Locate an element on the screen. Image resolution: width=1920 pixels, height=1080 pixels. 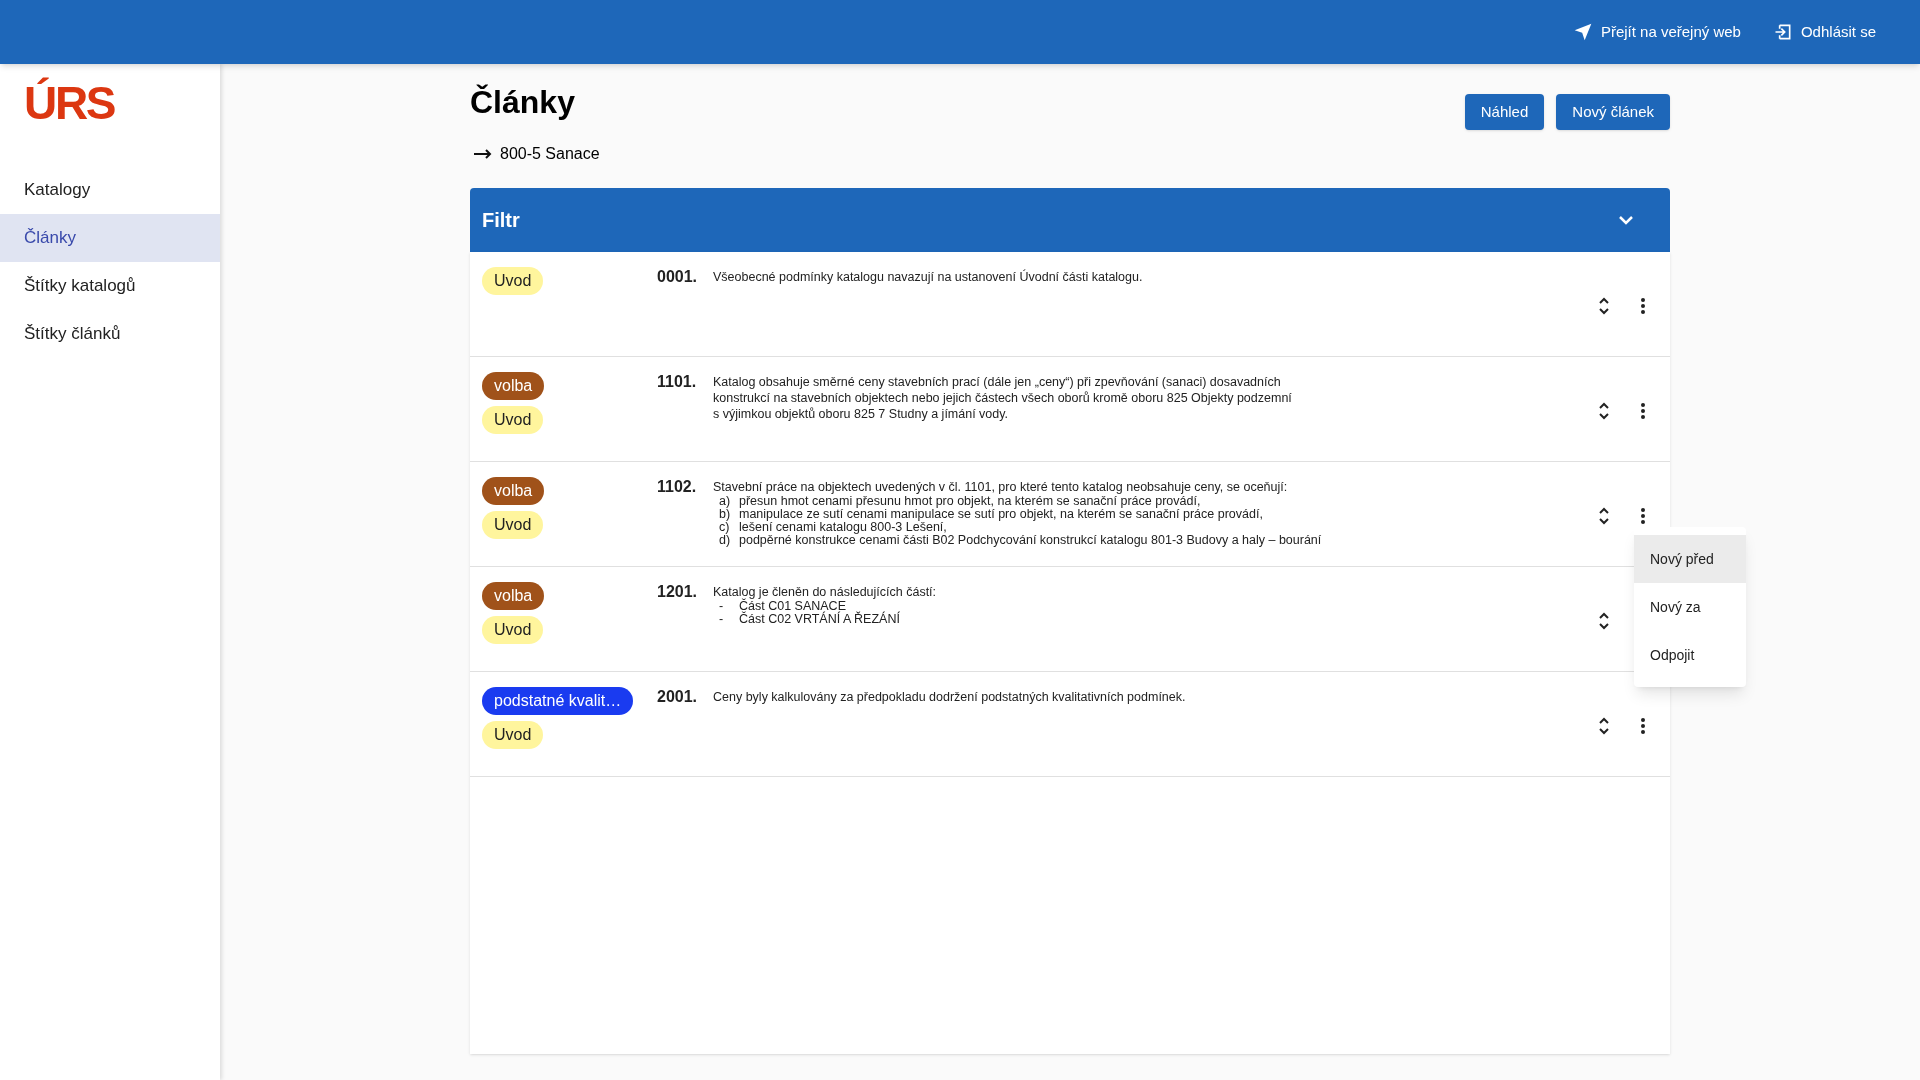
article-text: Ceny byly kalkulovány za předpokladu dodržení podstatných kvalitativních podmínek. is located at coordinates (950, 697).